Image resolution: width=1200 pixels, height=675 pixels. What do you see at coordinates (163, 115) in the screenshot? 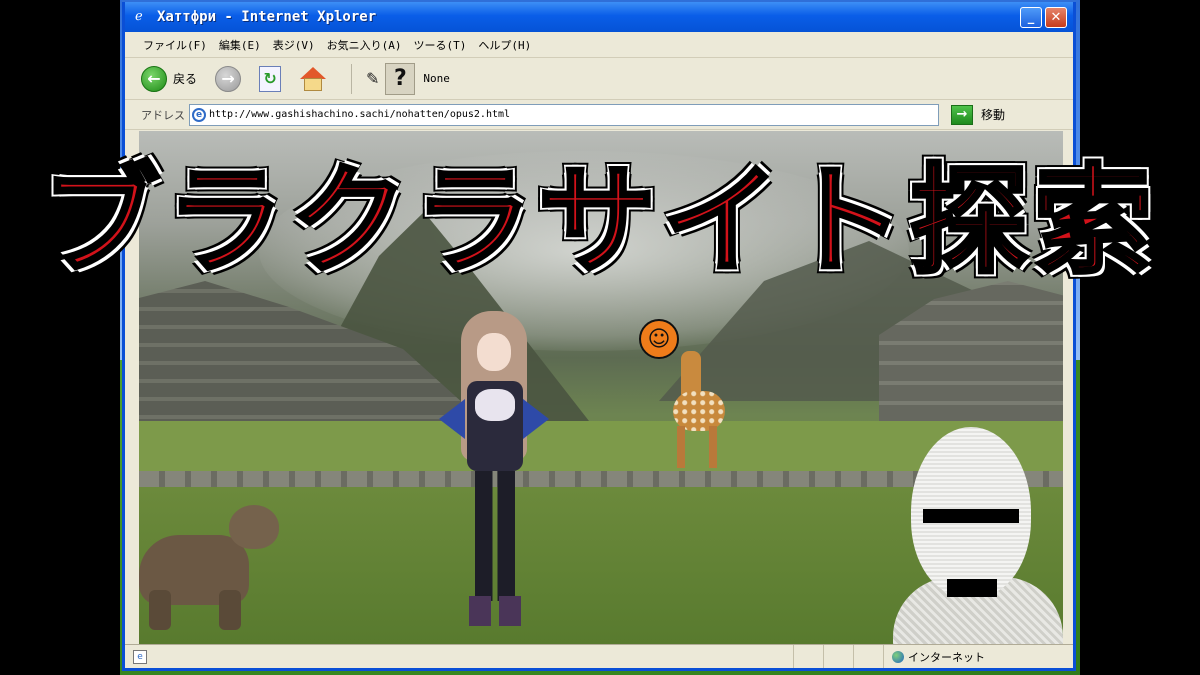
I see `address-label: アドレス` at bounding box center [163, 115].